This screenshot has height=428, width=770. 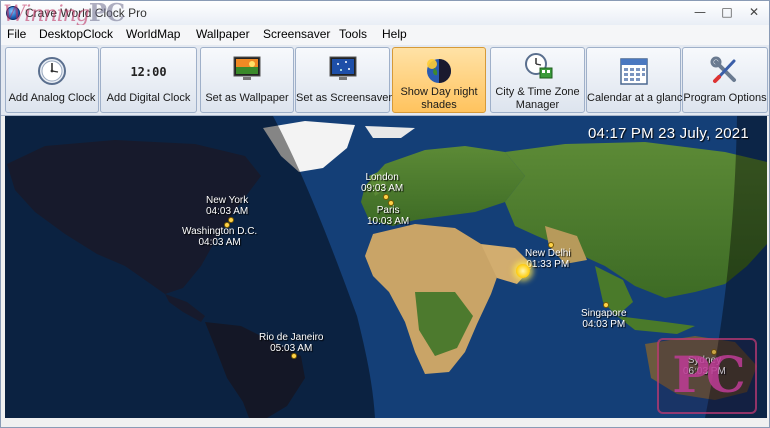 I want to click on wallpaper-icon, so click(x=247, y=68).